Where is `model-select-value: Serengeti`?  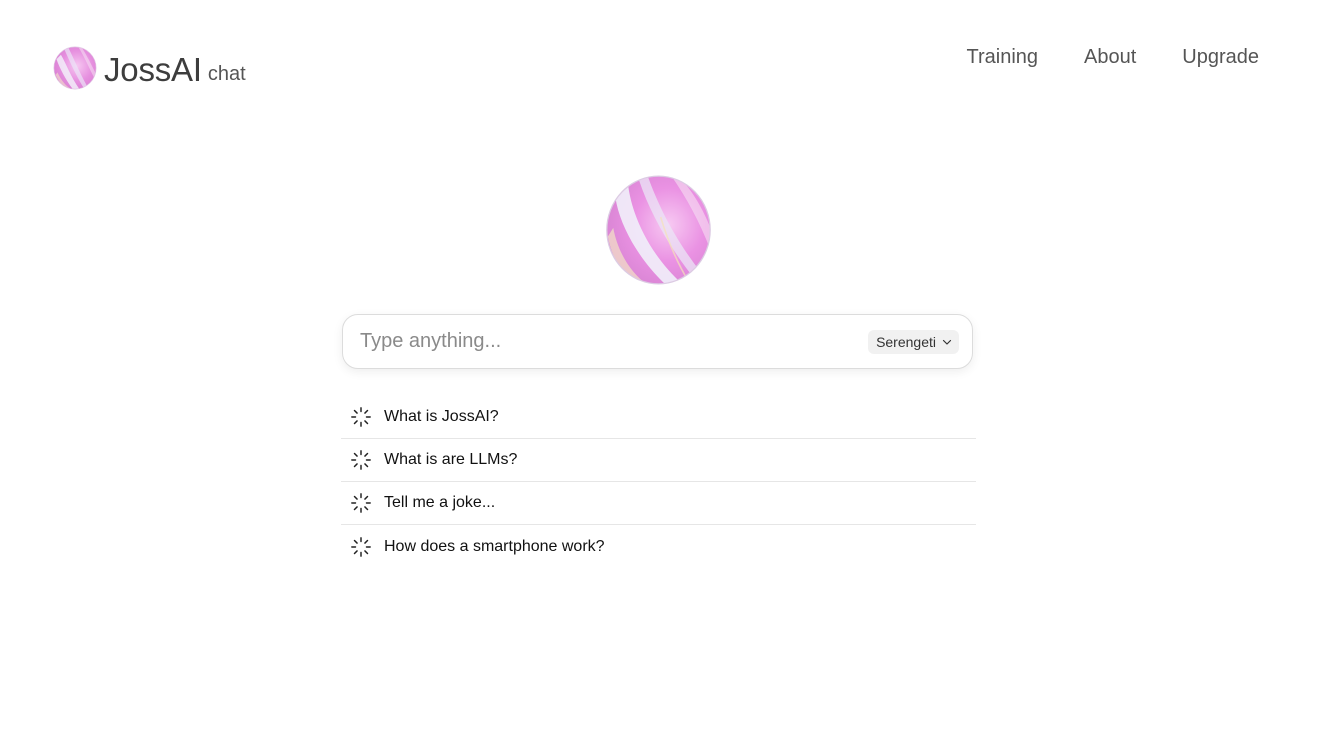
model-select-value: Serengeti is located at coordinates (906, 341).